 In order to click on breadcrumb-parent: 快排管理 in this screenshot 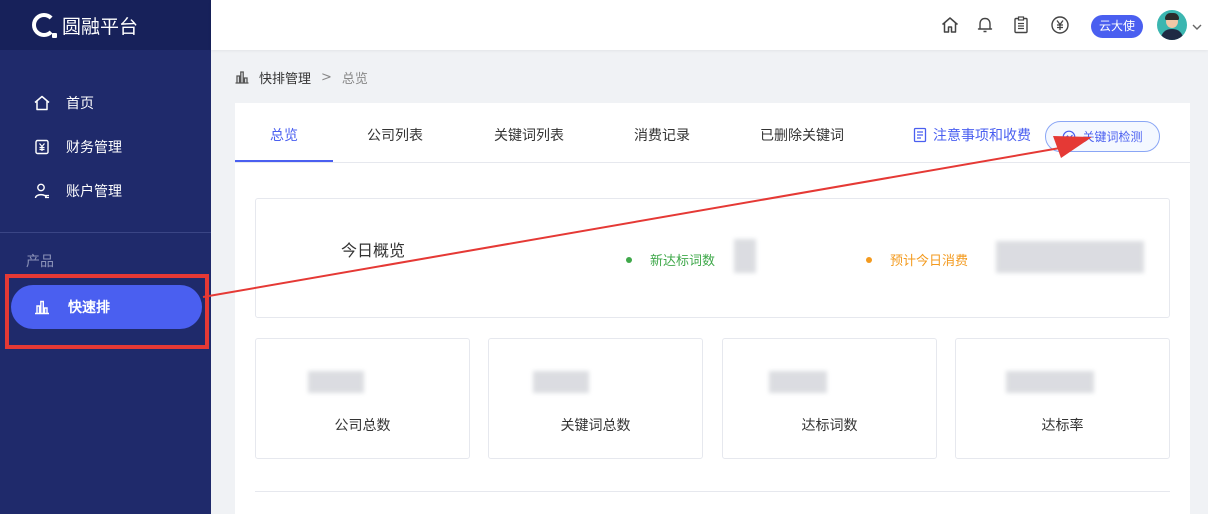, I will do `click(285, 77)`.